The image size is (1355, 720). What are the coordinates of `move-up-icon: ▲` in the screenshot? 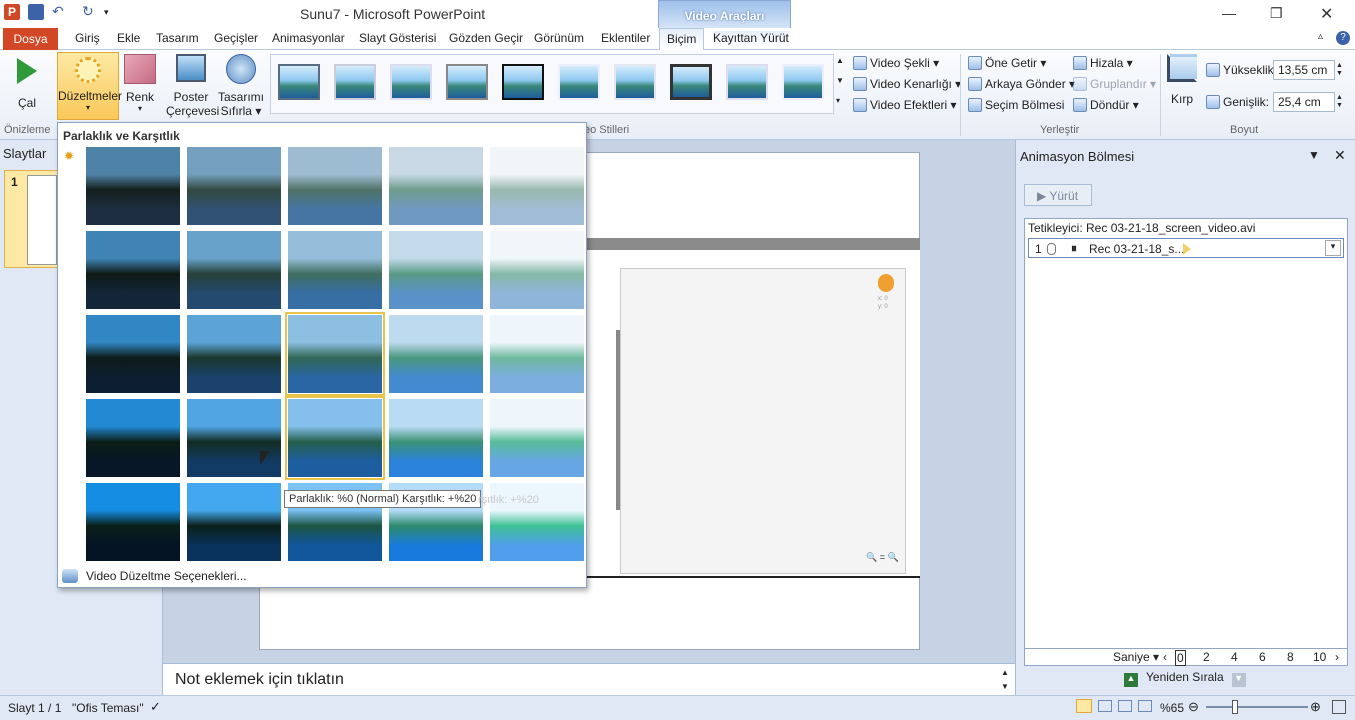 It's located at (1131, 680).